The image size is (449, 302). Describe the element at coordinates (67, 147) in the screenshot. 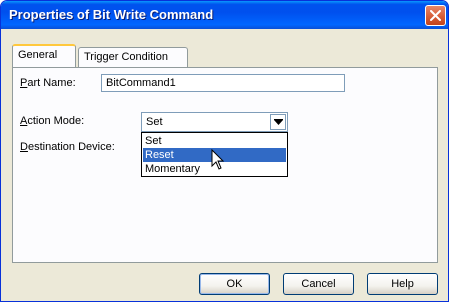

I see `destination-device-label: Destination Device:` at that location.